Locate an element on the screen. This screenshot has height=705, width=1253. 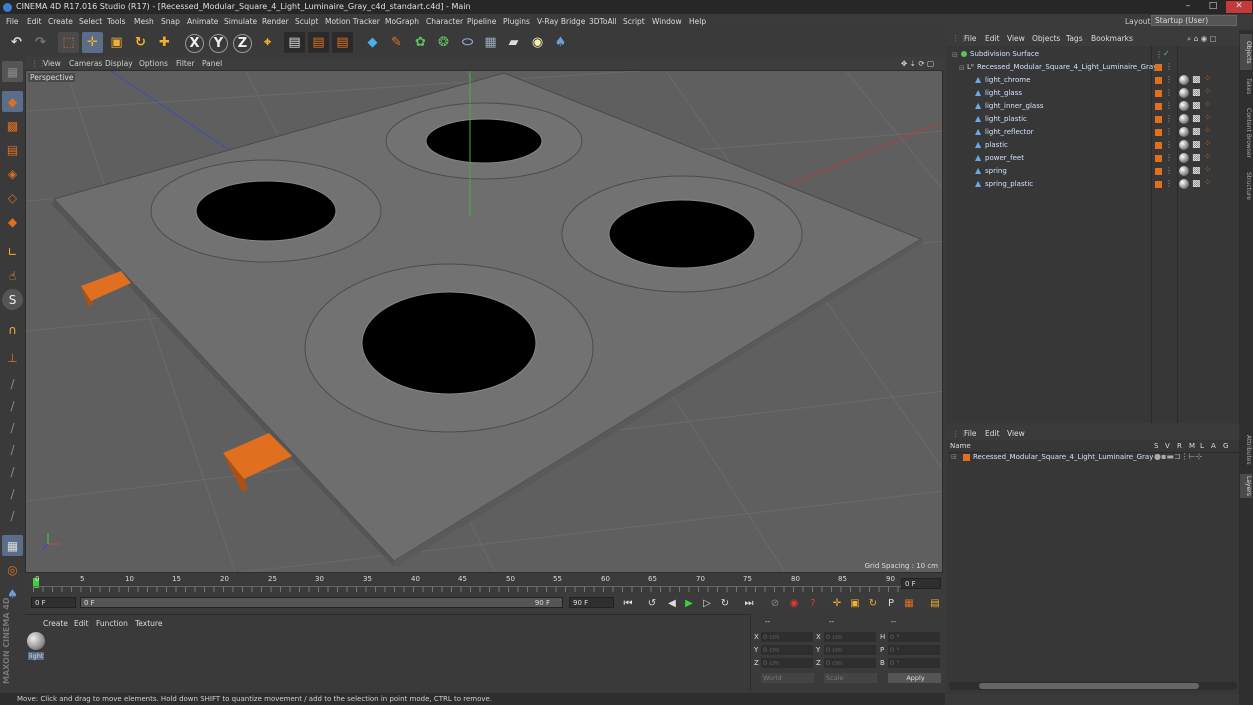
menu-character: Character is located at coordinates (444, 21).